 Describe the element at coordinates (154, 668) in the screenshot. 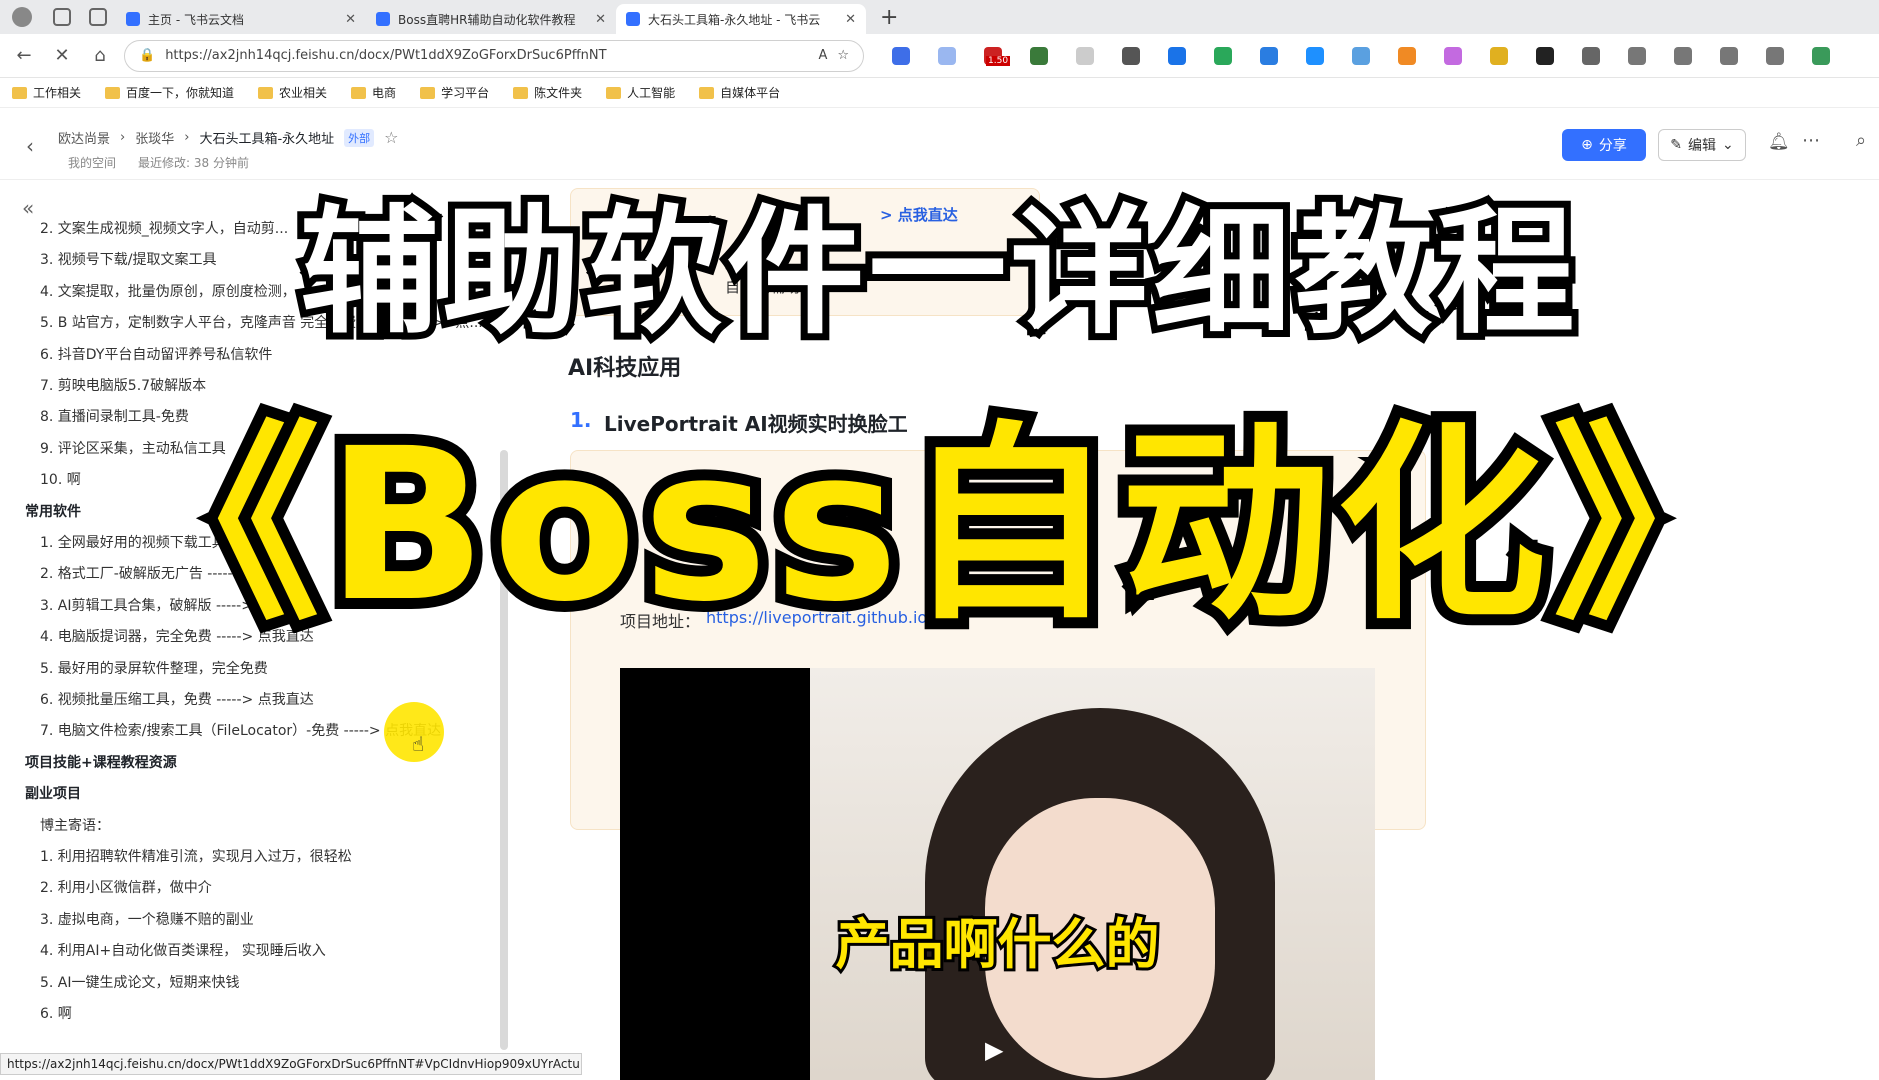

I see `outline-item: 5. 最好用的录屏软件整理，完全免费` at that location.